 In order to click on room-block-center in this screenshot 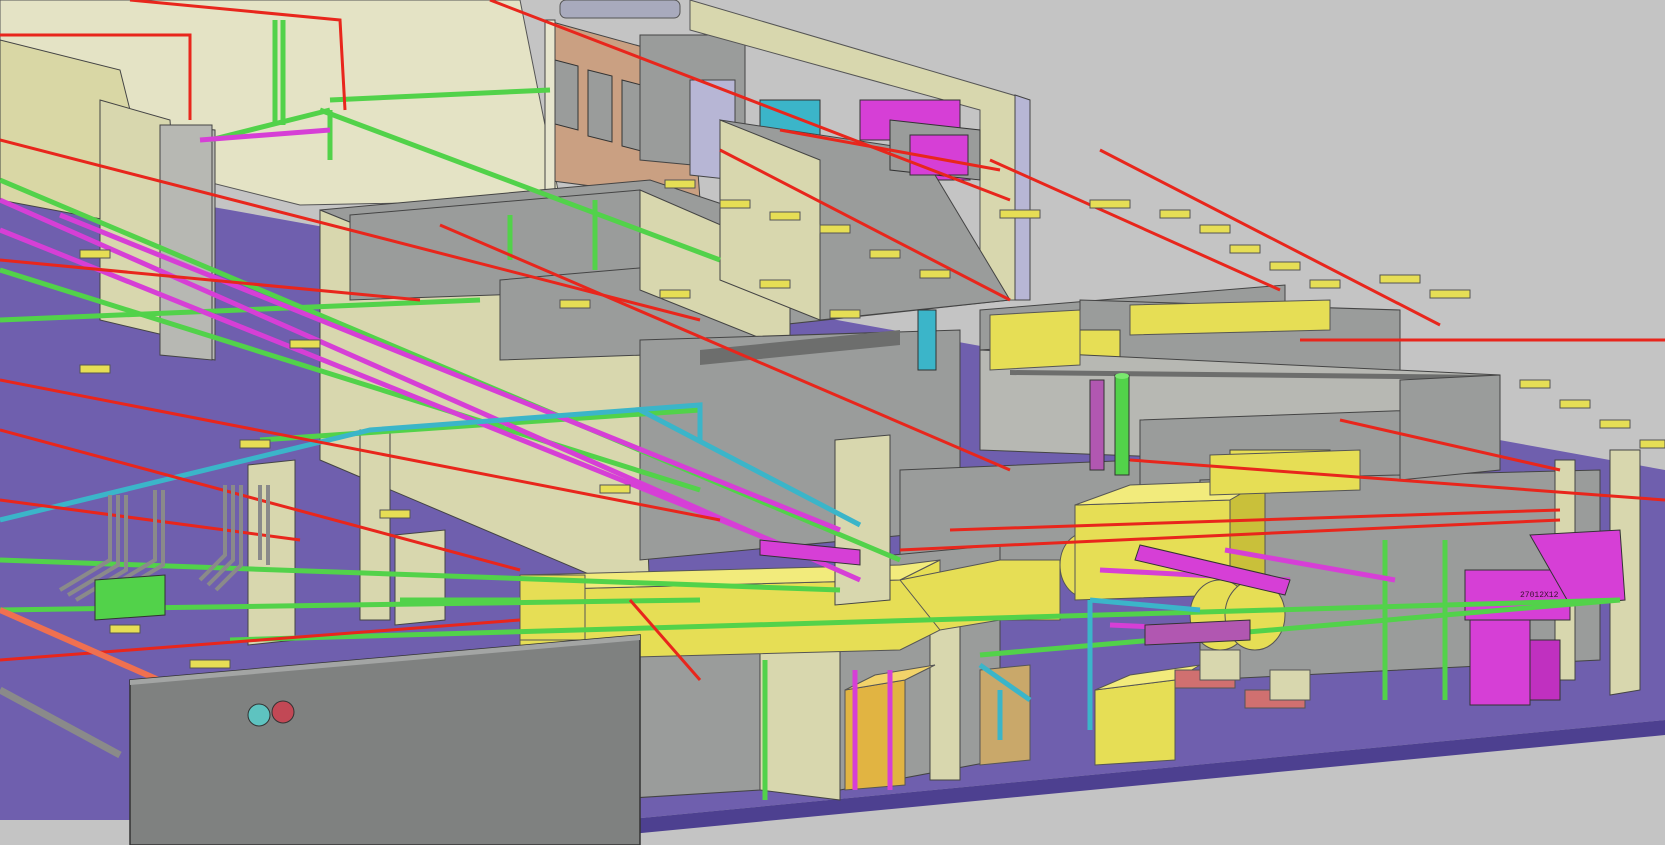, I will do `click(865, 220)`.